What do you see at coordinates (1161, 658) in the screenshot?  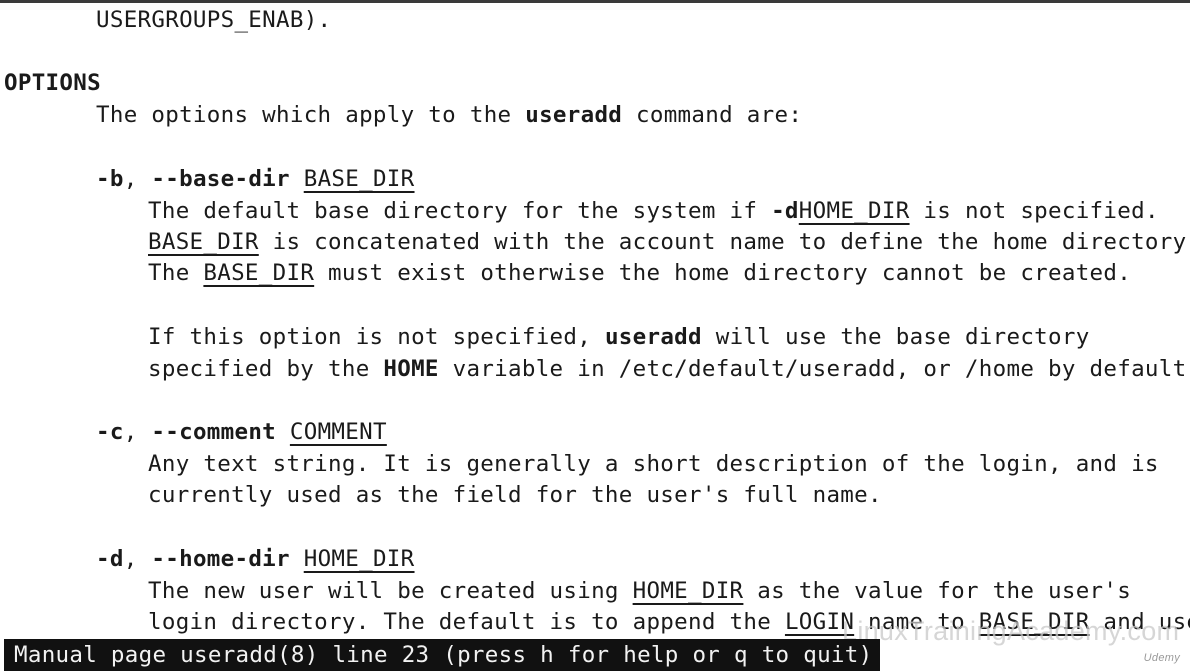 I see `udemy-badge: Udemy` at bounding box center [1161, 658].